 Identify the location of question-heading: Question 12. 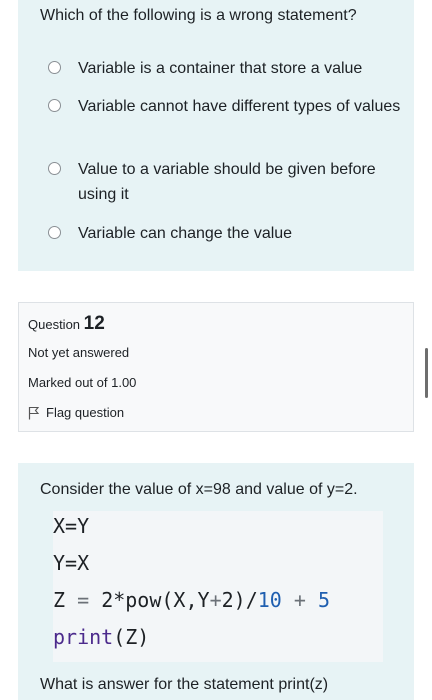
(66, 324).